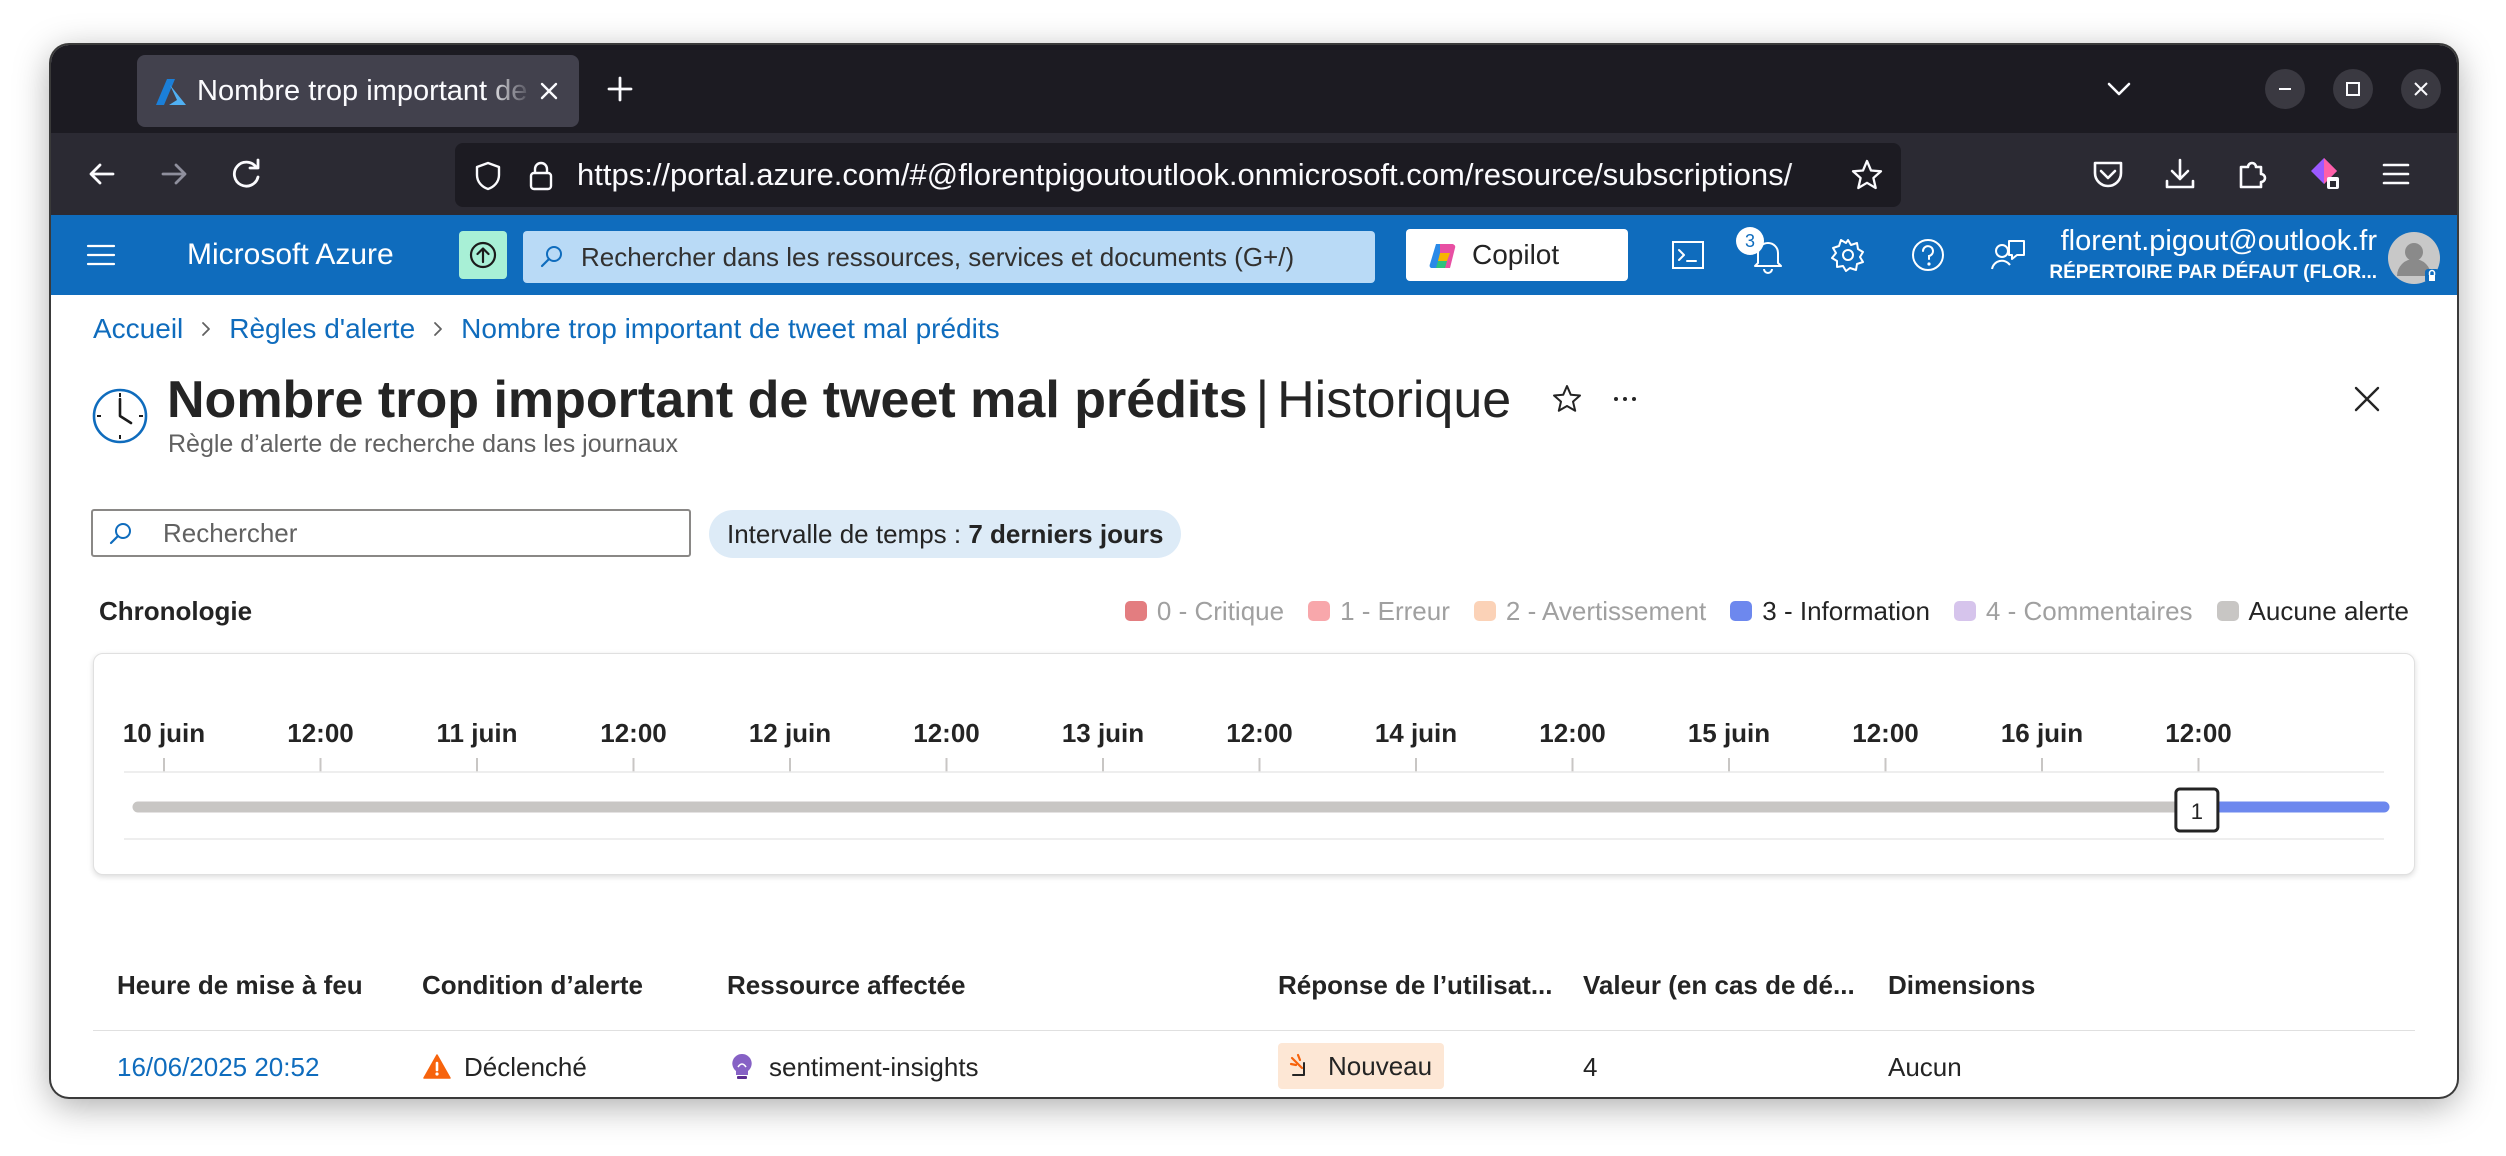  I want to click on downloads-icon, so click(2180, 174).